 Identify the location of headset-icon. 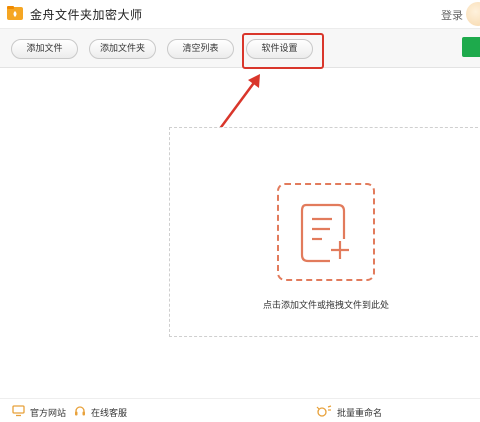
(80, 411).